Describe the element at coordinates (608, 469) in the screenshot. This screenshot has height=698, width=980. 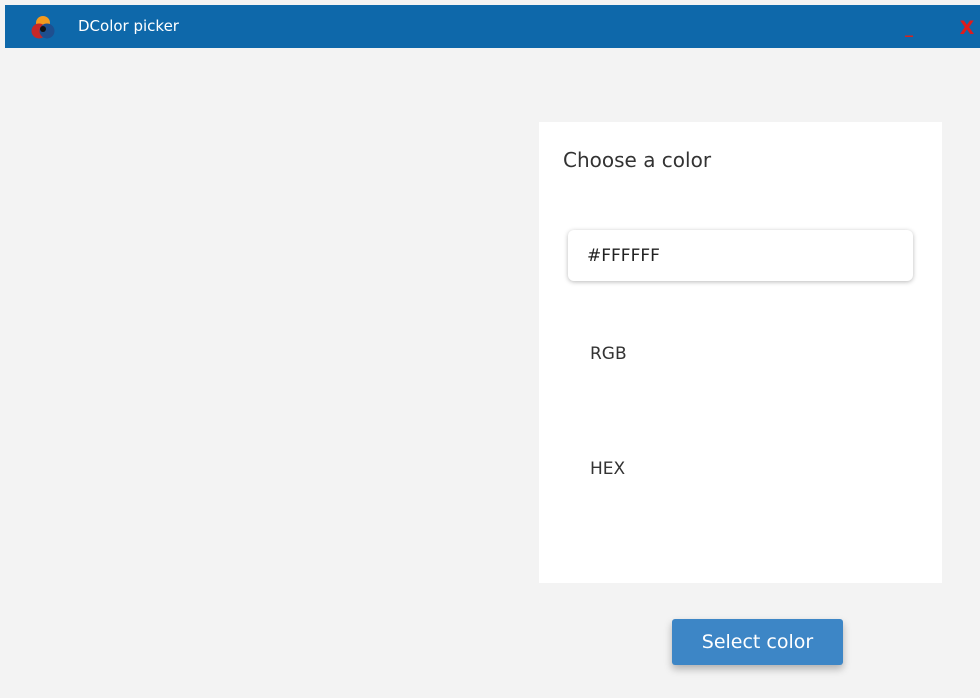
I see `hex-format-label: HEX` at that location.